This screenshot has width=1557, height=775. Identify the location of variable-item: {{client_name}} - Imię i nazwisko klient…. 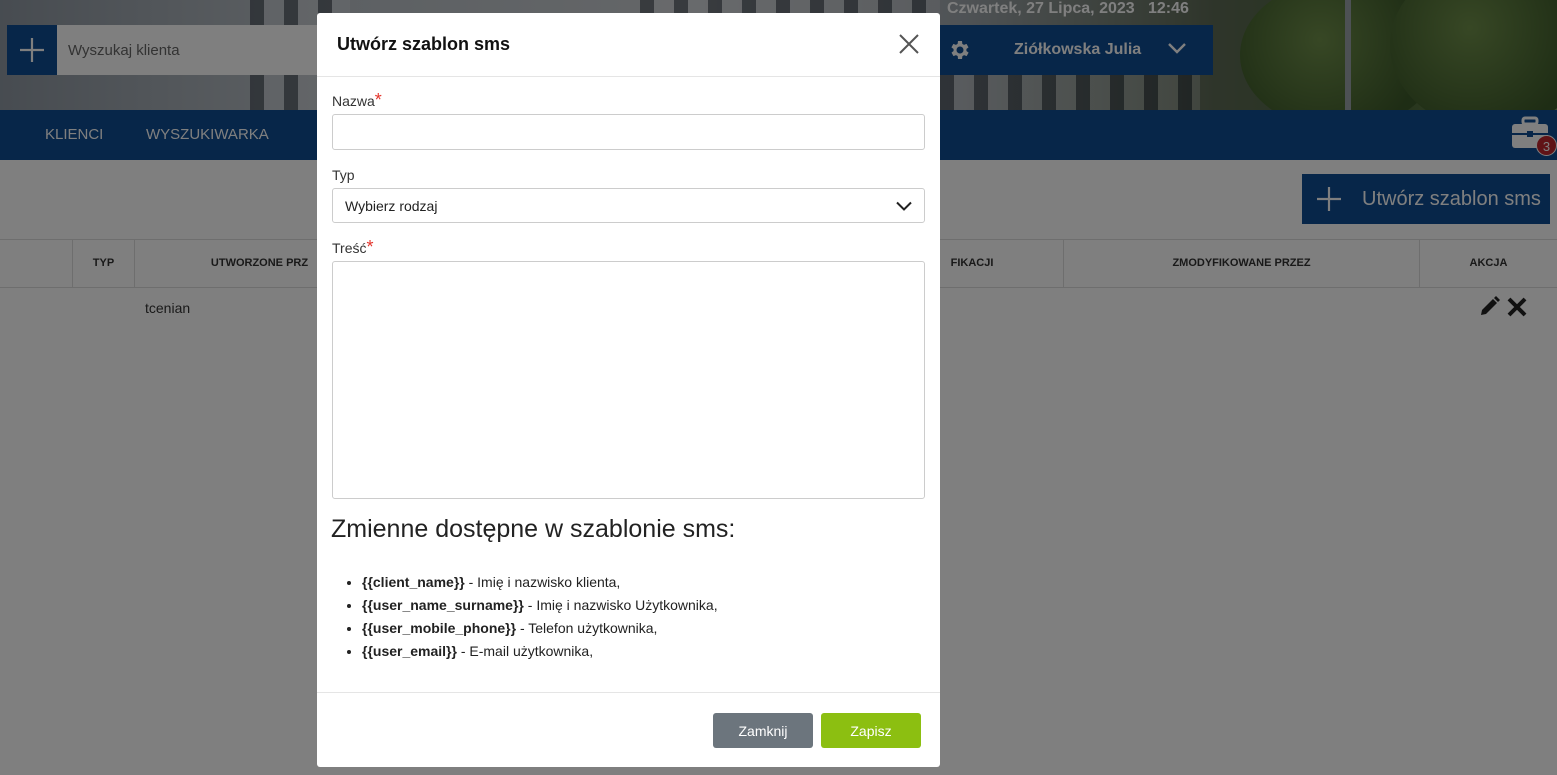
(540, 582).